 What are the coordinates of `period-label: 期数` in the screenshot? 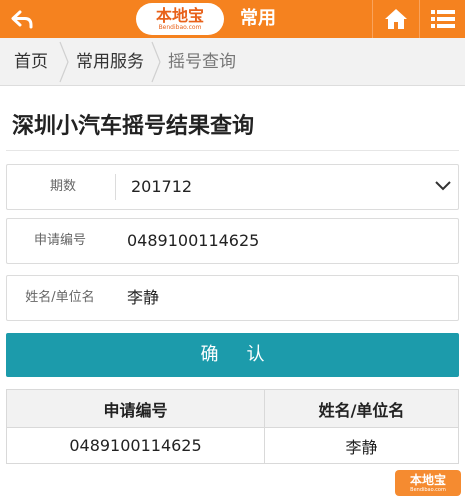 It's located at (62, 186).